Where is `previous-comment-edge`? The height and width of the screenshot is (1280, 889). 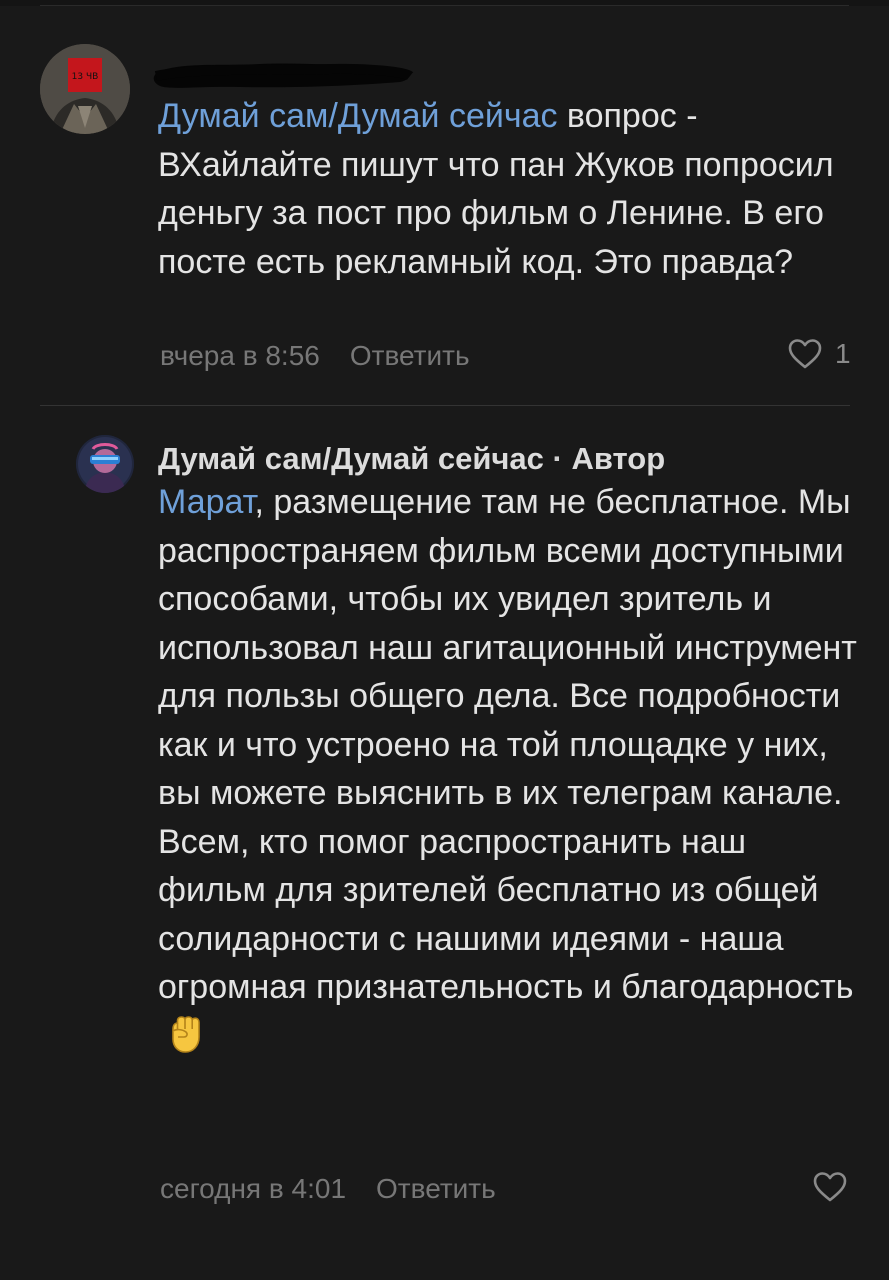
previous-comment-edge is located at coordinates (444, 3).